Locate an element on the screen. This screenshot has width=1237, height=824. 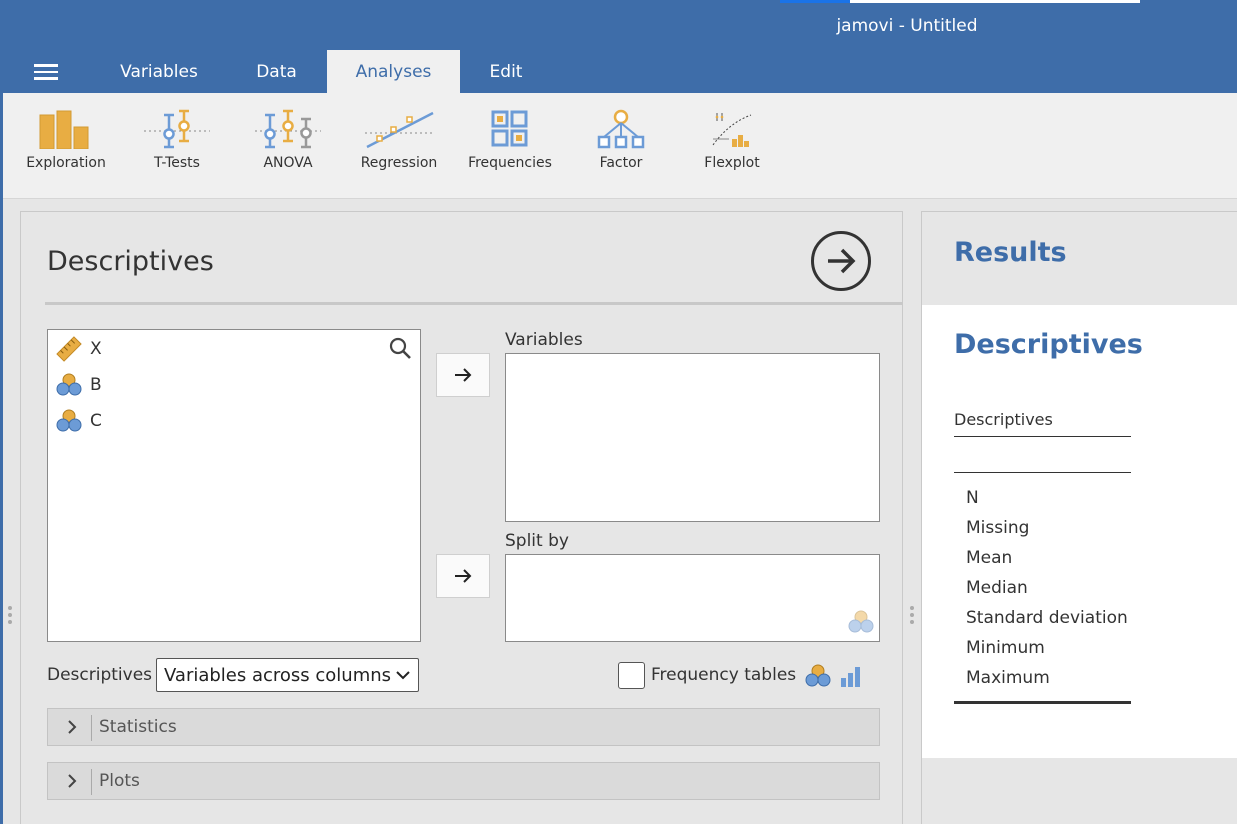
ribbon-flexplot-label: Flexplot is located at coordinates (732, 163).